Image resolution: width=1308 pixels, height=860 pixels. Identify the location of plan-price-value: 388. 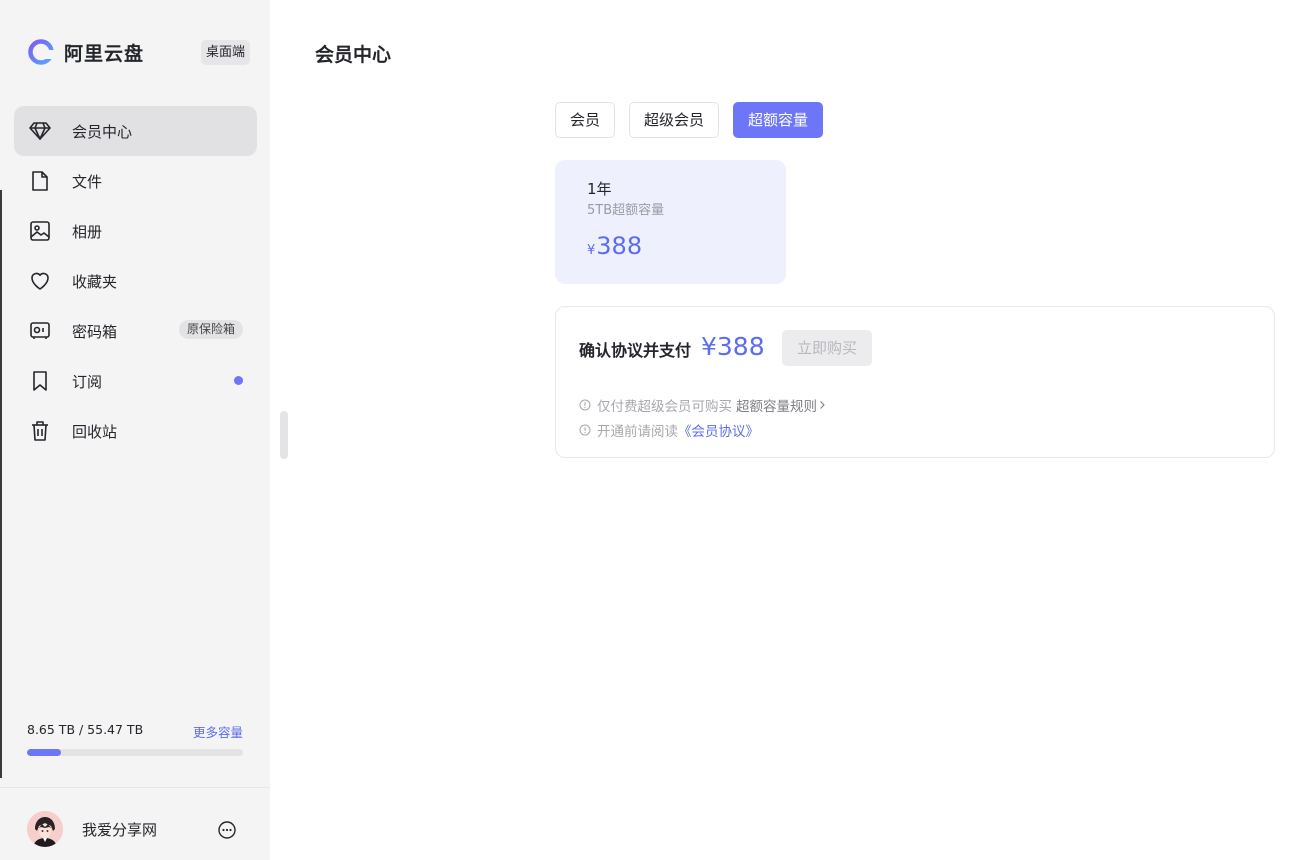
(619, 246).